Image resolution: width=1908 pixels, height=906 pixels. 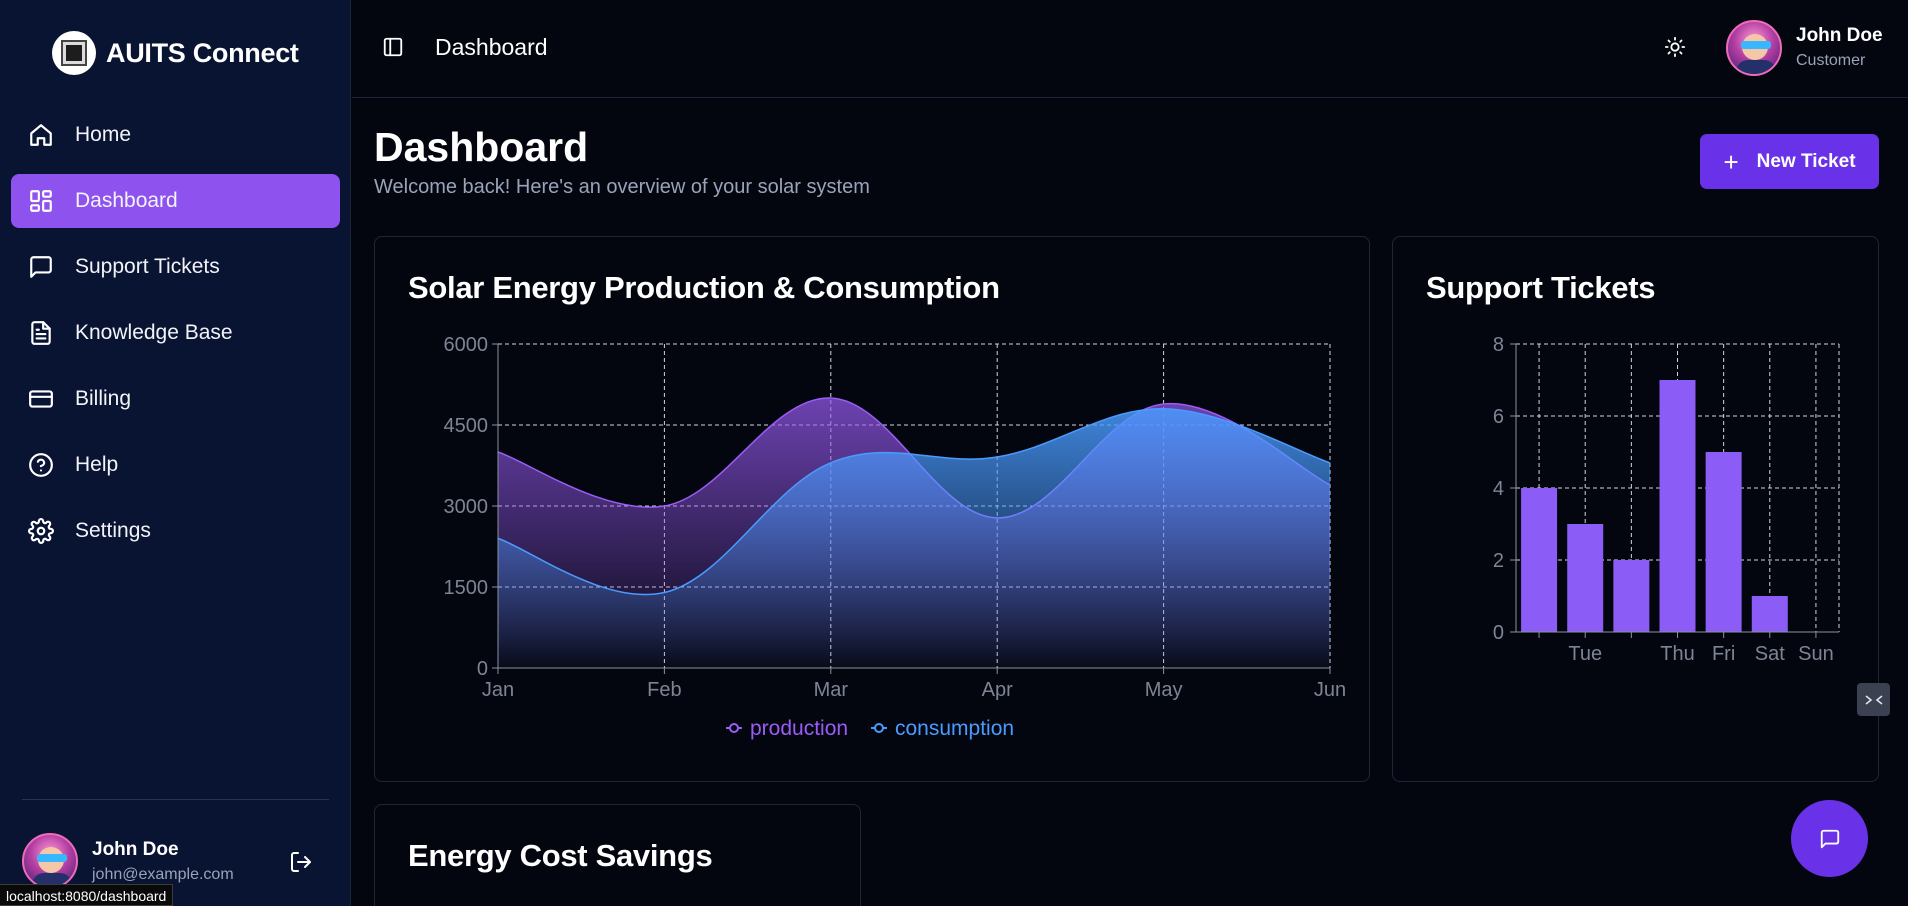 What do you see at coordinates (799, 728) in the screenshot?
I see `legend-label: production` at bounding box center [799, 728].